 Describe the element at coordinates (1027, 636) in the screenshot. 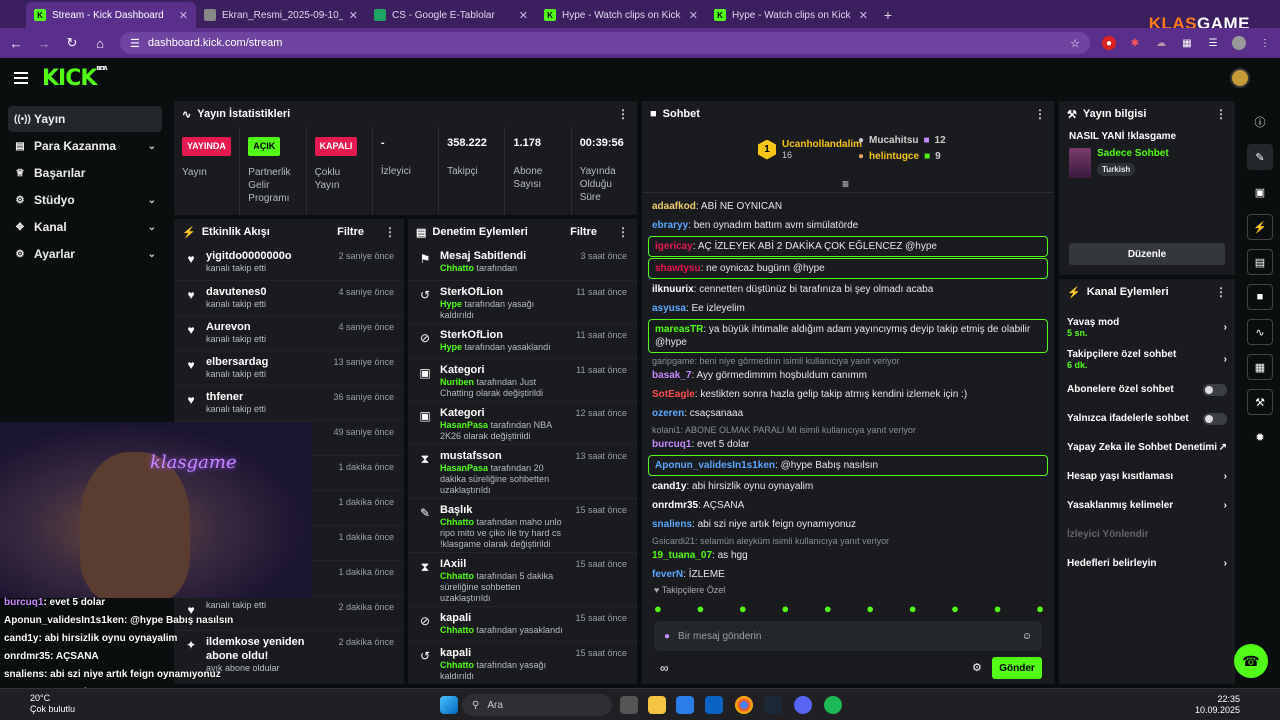

I see `emoji-icon: ☺` at that location.